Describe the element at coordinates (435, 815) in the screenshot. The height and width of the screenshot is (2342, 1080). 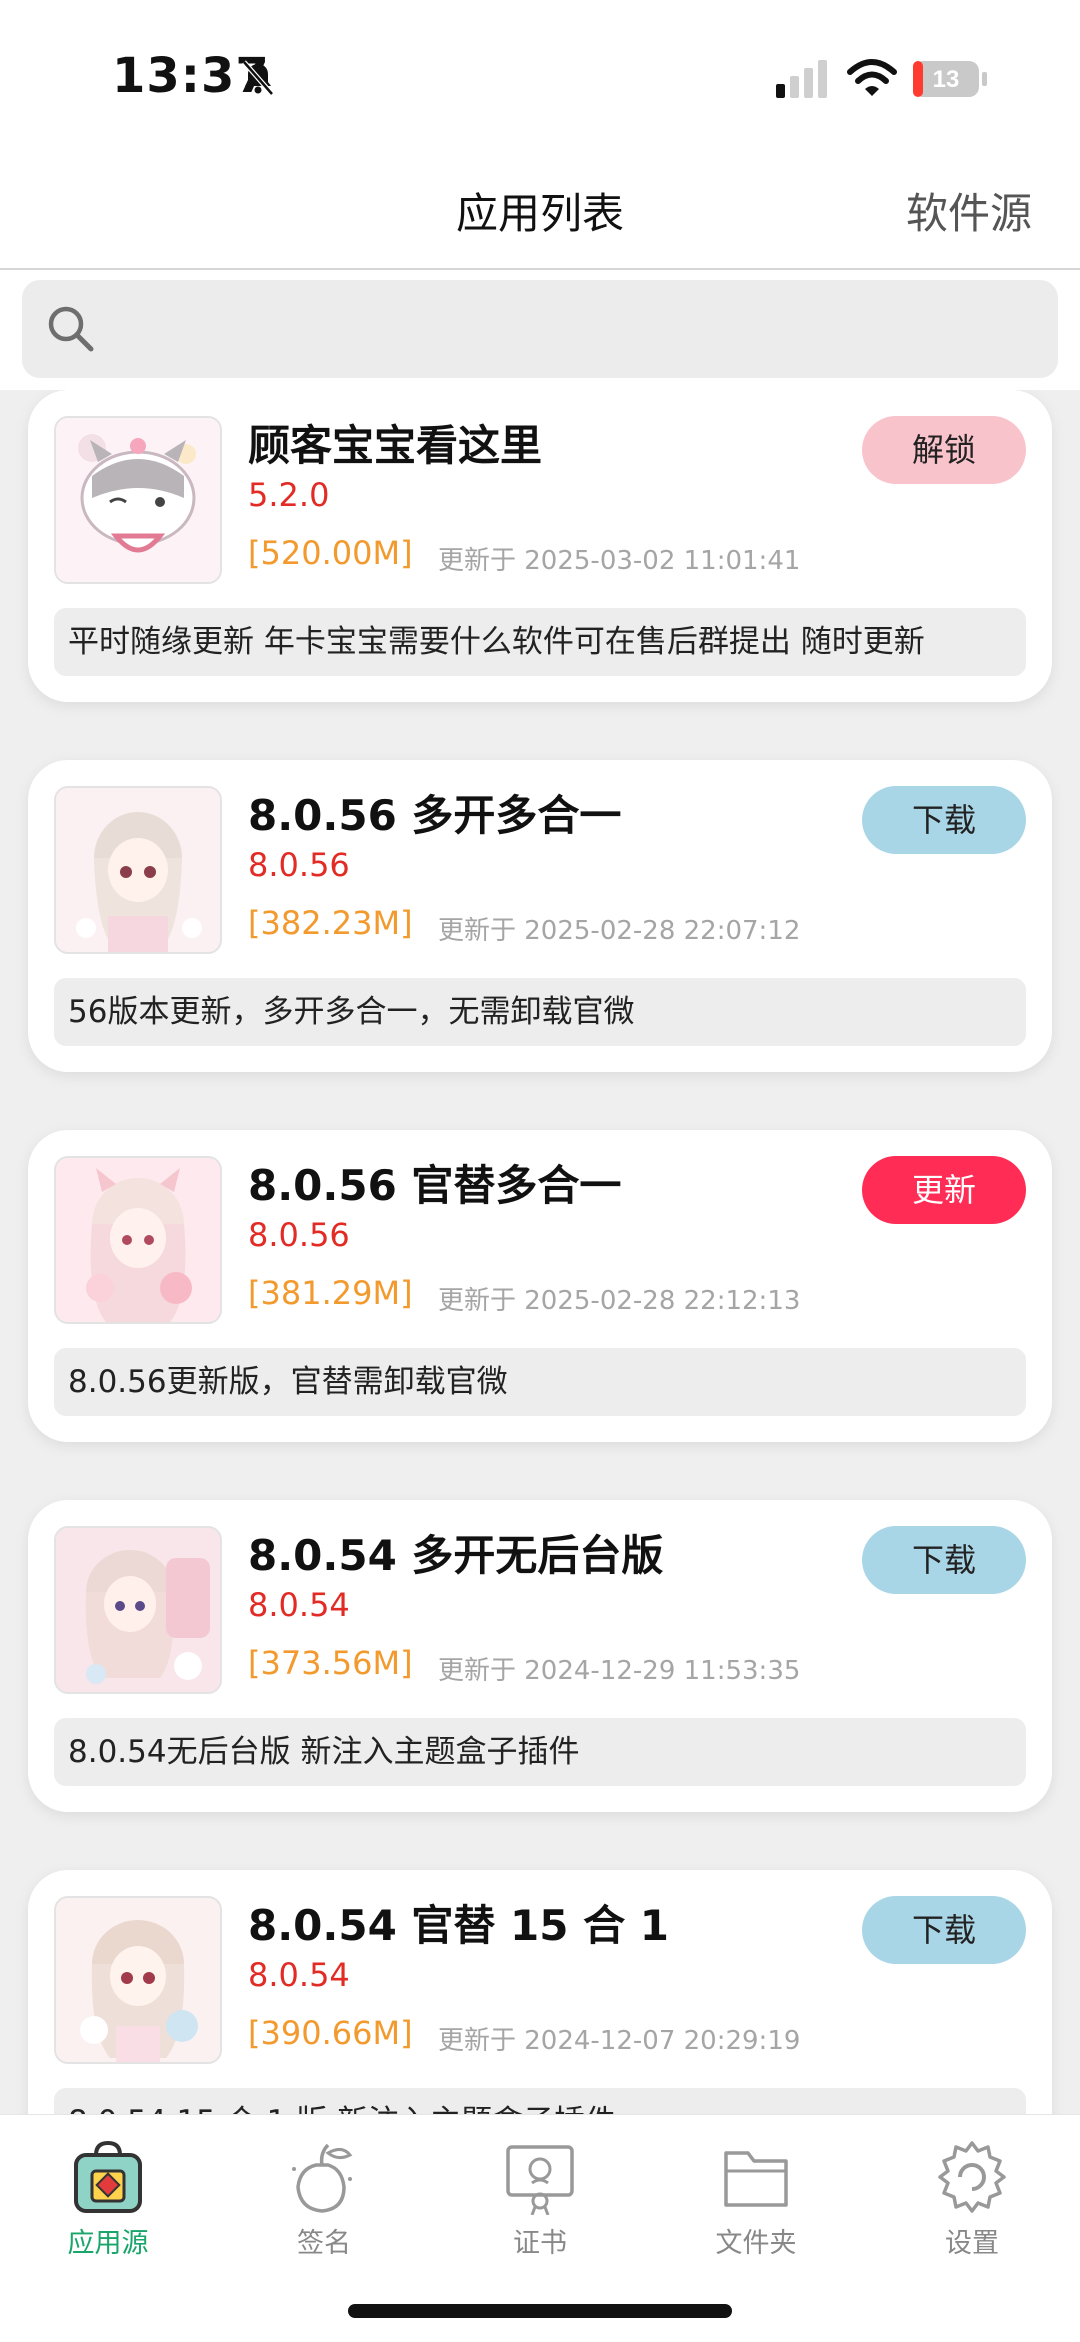
I see `app-name: 8.0.56 多开多合一` at that location.